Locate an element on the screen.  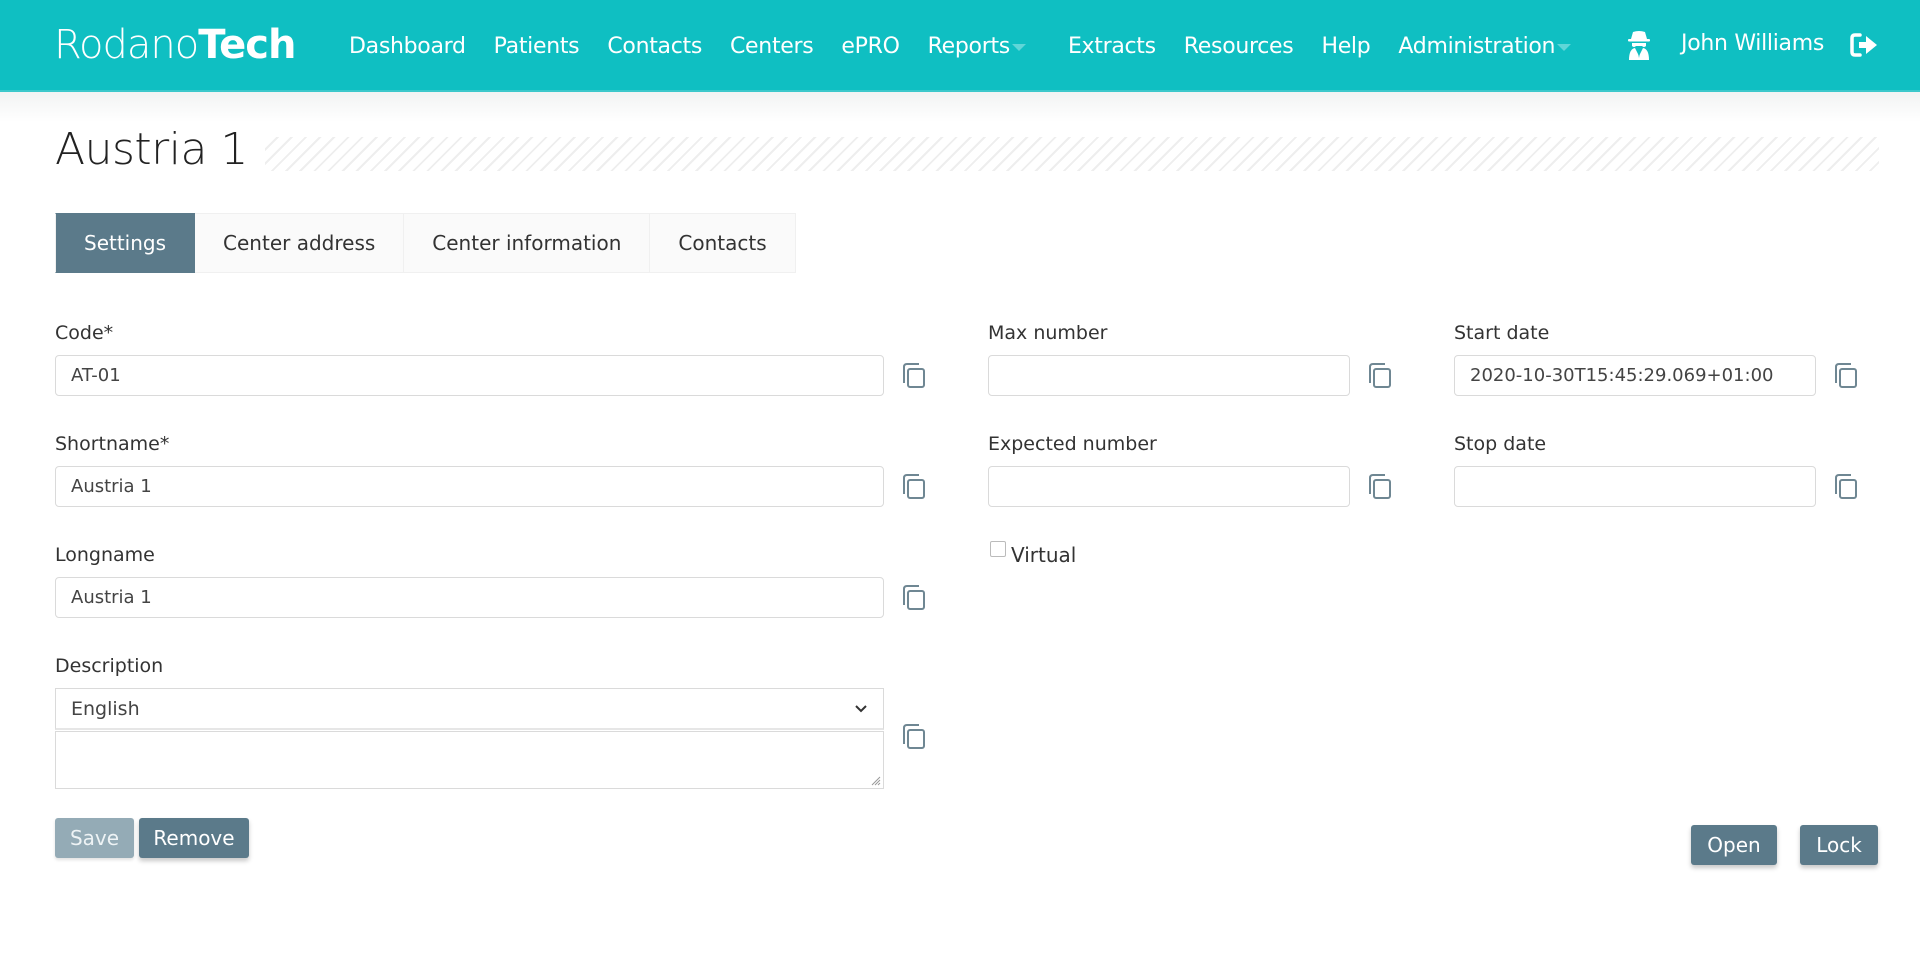
expected-number-input is located at coordinates (1169, 486).